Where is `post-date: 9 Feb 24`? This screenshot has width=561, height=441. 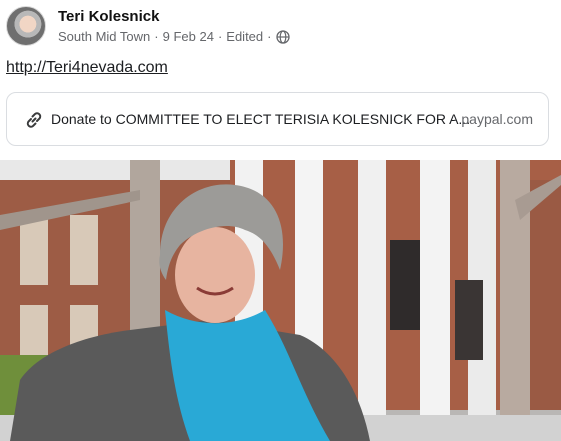 post-date: 9 Feb 24 is located at coordinates (188, 36).